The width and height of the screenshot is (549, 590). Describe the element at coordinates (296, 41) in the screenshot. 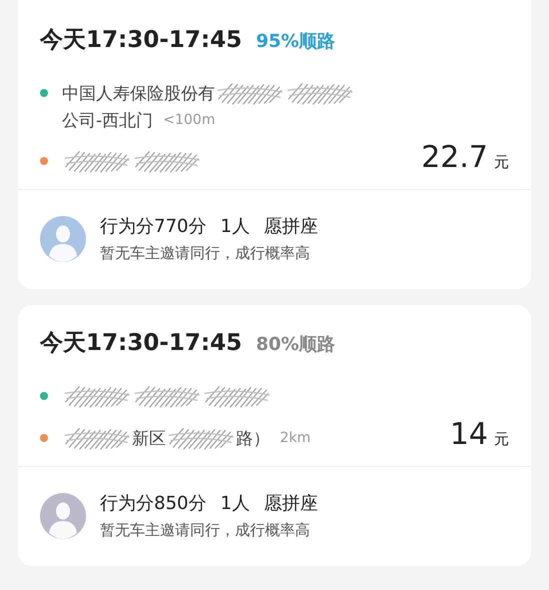

I see `match-rate: 95%顺路` at that location.